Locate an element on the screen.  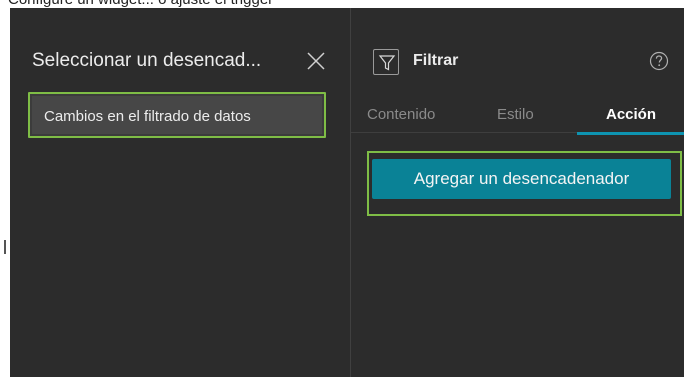
trigger-option-label: Cambios en el filtrado de datos is located at coordinates (147, 116).